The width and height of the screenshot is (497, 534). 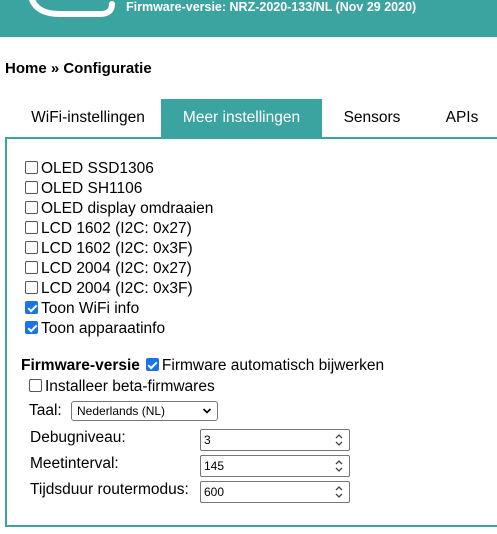 What do you see at coordinates (74, 463) in the screenshot?
I see `measure-interval-label: Meetinterval:` at bounding box center [74, 463].